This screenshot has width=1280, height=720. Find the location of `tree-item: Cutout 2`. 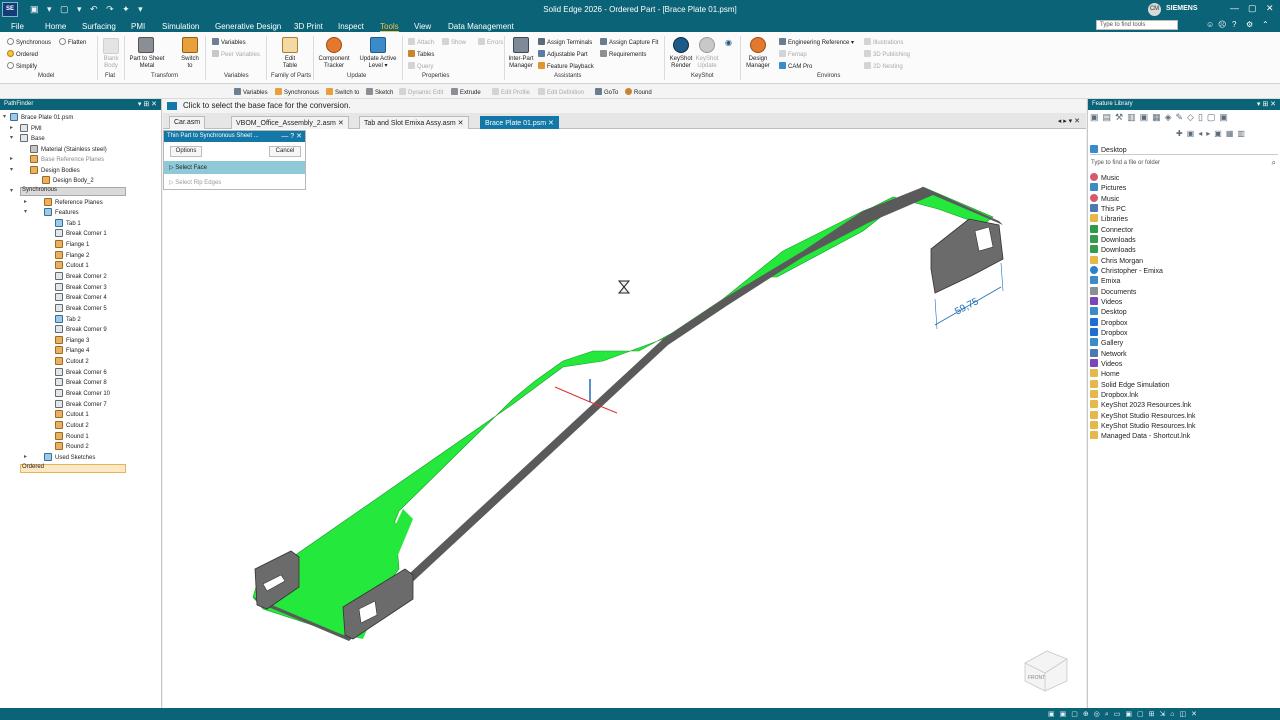

tree-item: Cutout 2 is located at coordinates (72, 425).